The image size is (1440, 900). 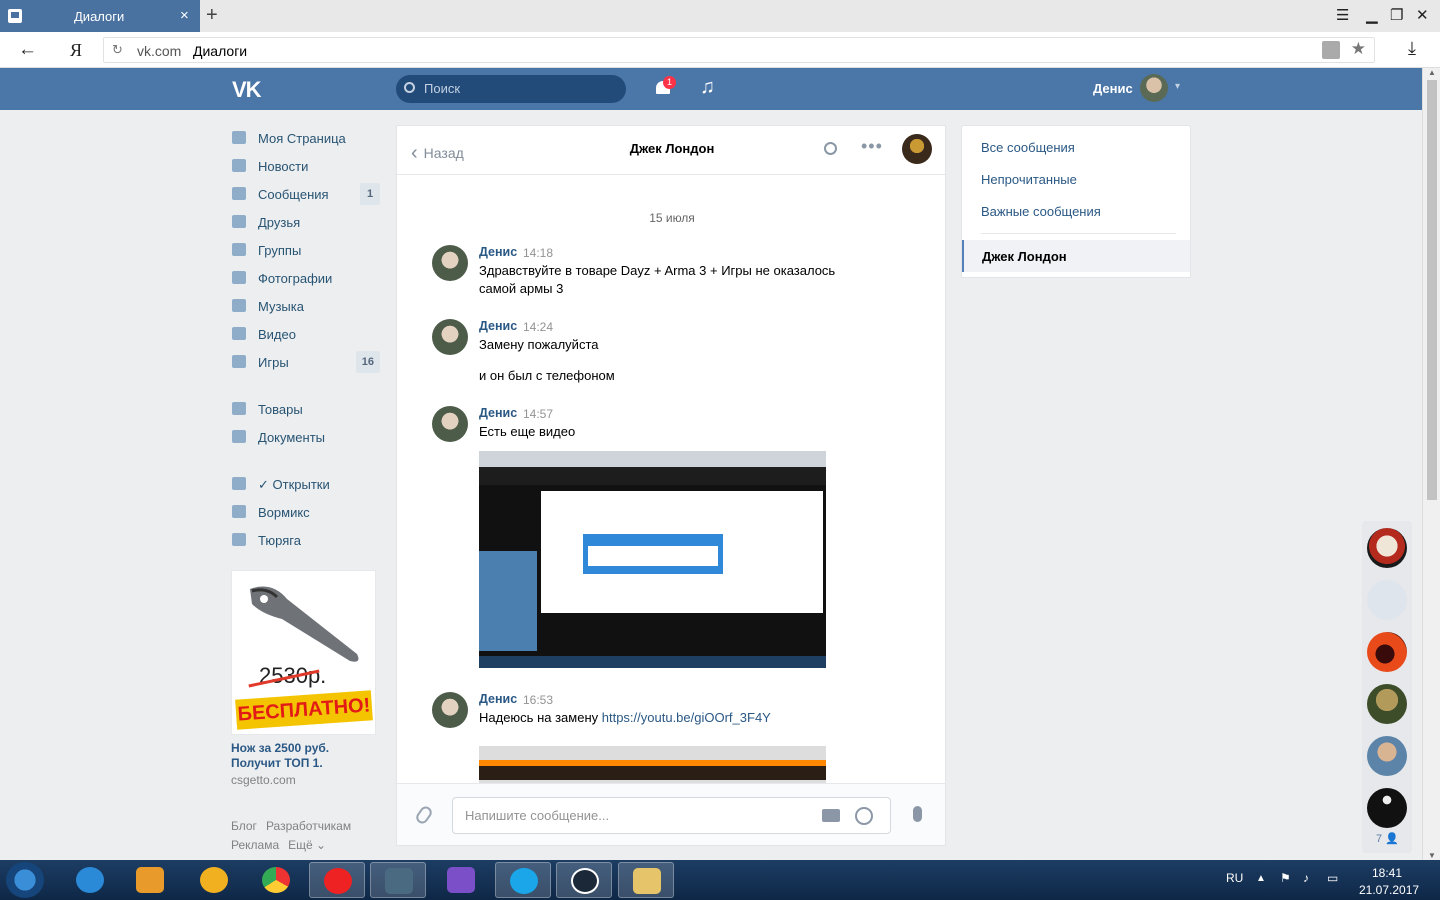 What do you see at coordinates (917, 814) in the screenshot?
I see `microphone-icon` at bounding box center [917, 814].